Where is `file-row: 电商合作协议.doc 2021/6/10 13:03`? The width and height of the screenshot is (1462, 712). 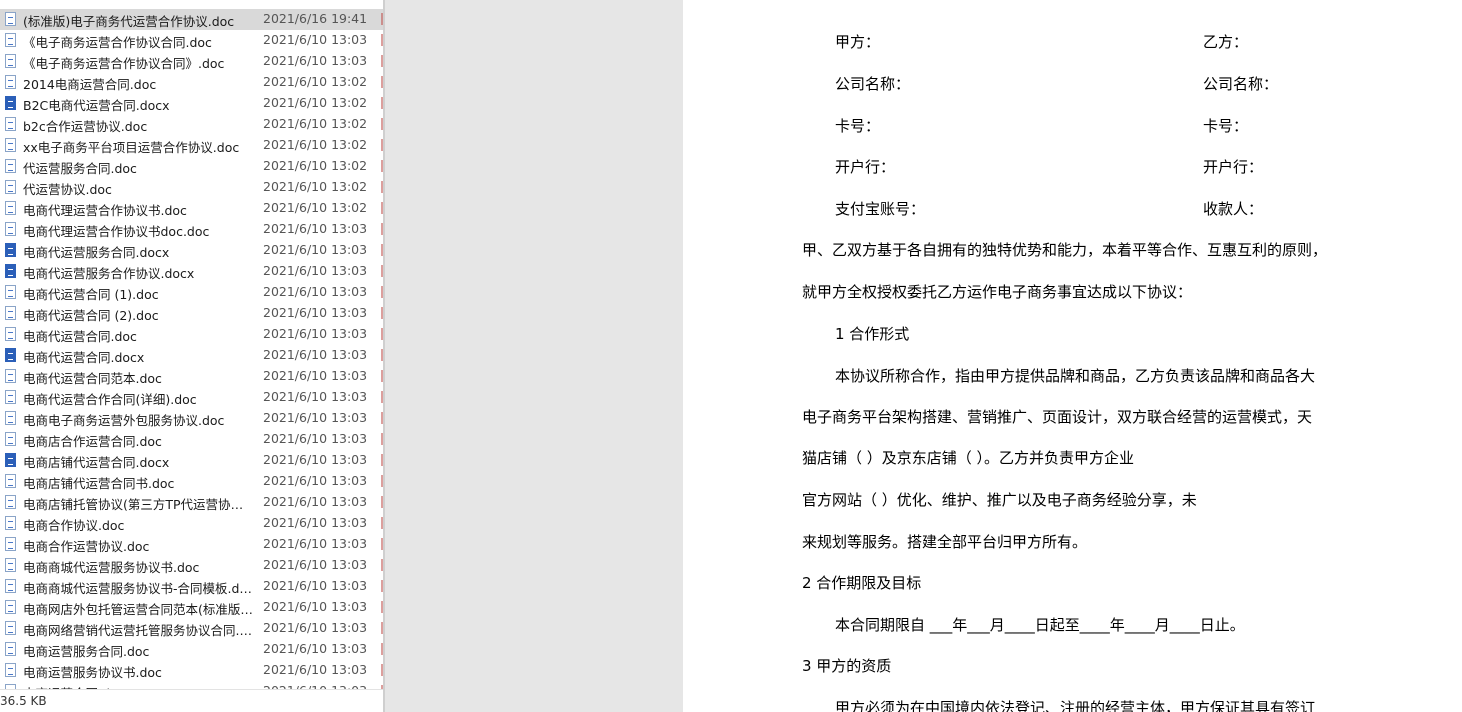 file-row: 电商合作协议.doc 2021/6/10 13:03 is located at coordinates (191, 523).